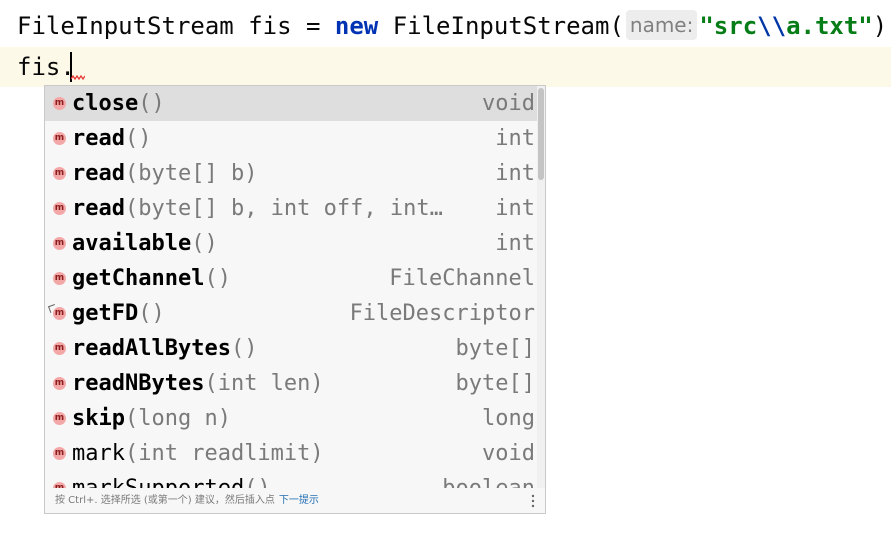  Describe the element at coordinates (98, 418) in the screenshot. I see `method-name: skip` at that location.